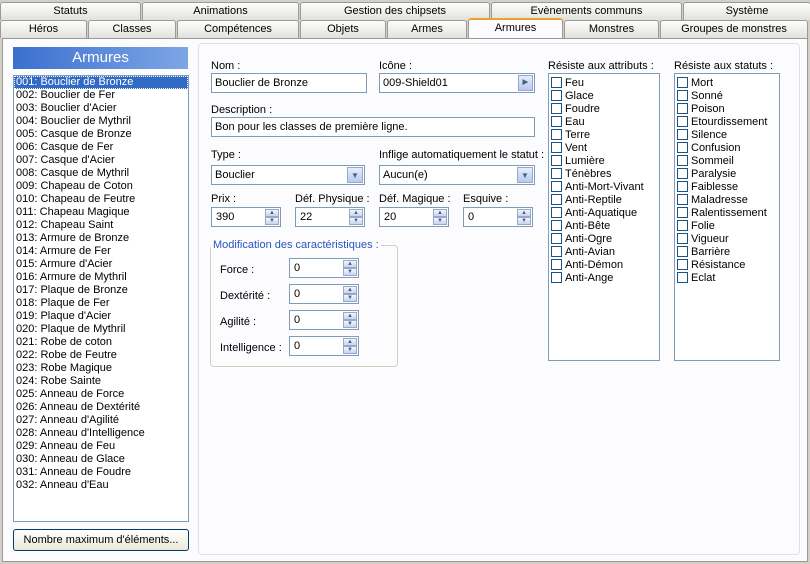 The height and width of the screenshot is (564, 810). I want to click on checkbox-item: Sommeil, so click(727, 160).